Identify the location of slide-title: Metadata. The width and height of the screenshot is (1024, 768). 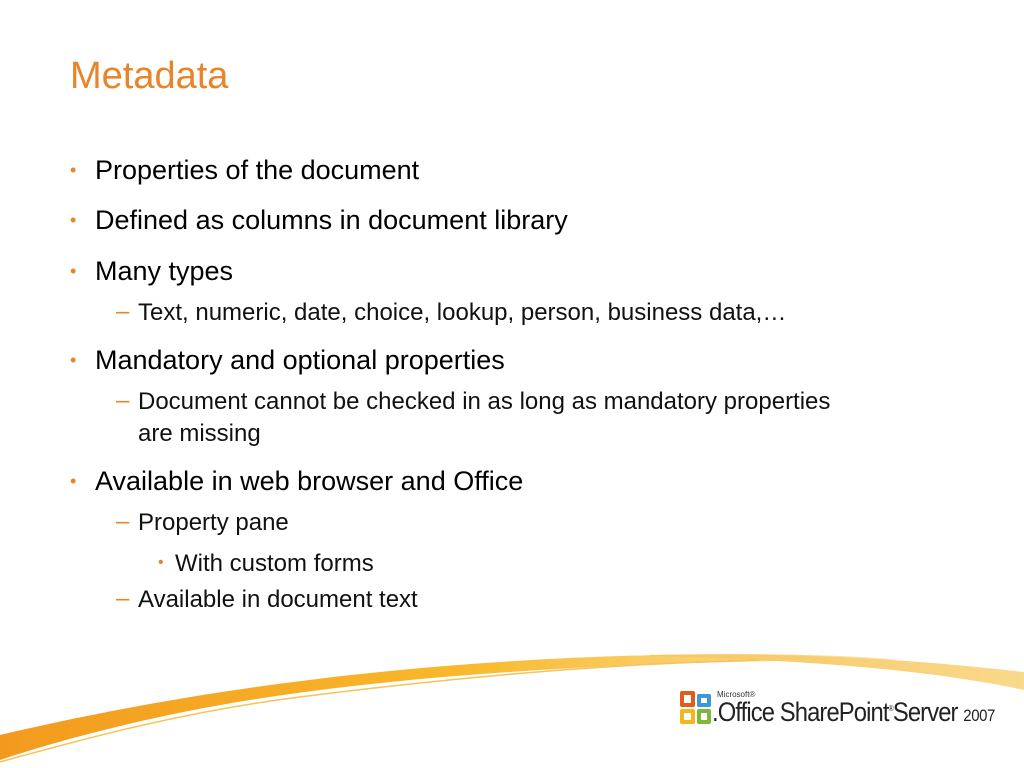
(149, 76).